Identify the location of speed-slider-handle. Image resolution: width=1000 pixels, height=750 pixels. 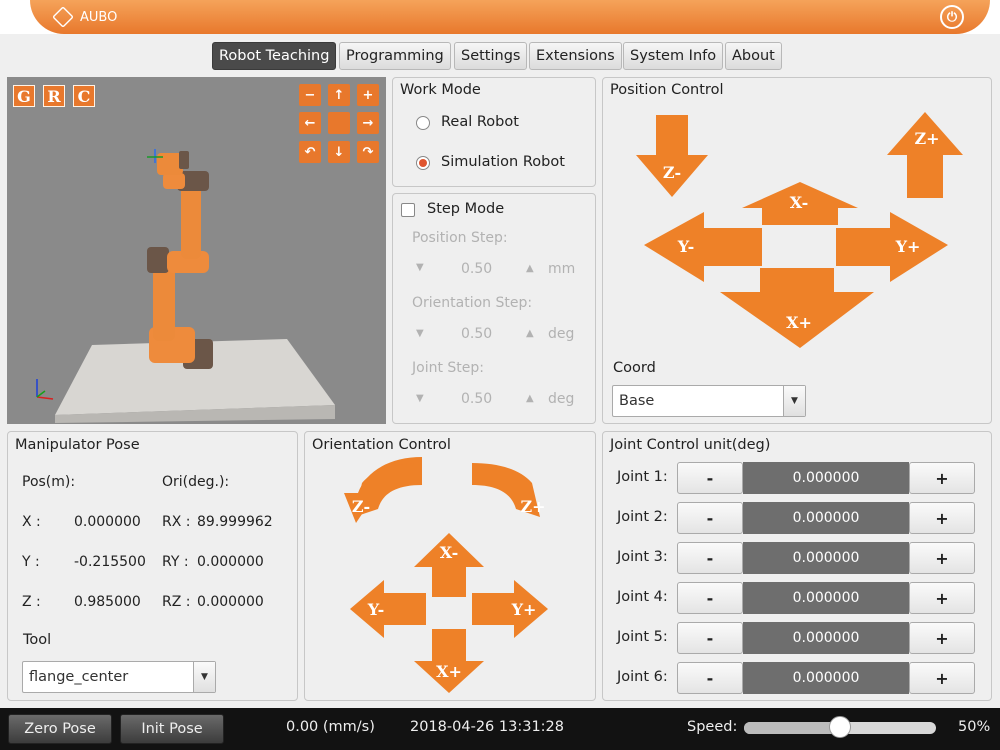
(840, 727).